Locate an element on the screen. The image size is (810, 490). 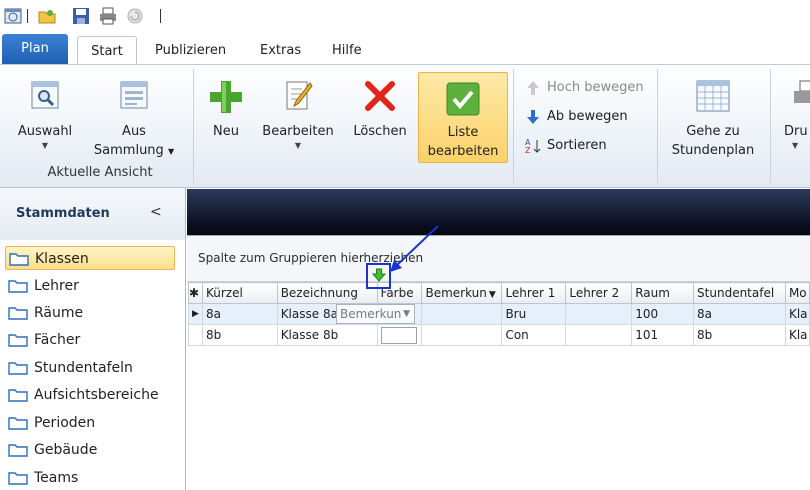
aus-sammlung-label-2: Sammlung ▼ is located at coordinates (134, 151).